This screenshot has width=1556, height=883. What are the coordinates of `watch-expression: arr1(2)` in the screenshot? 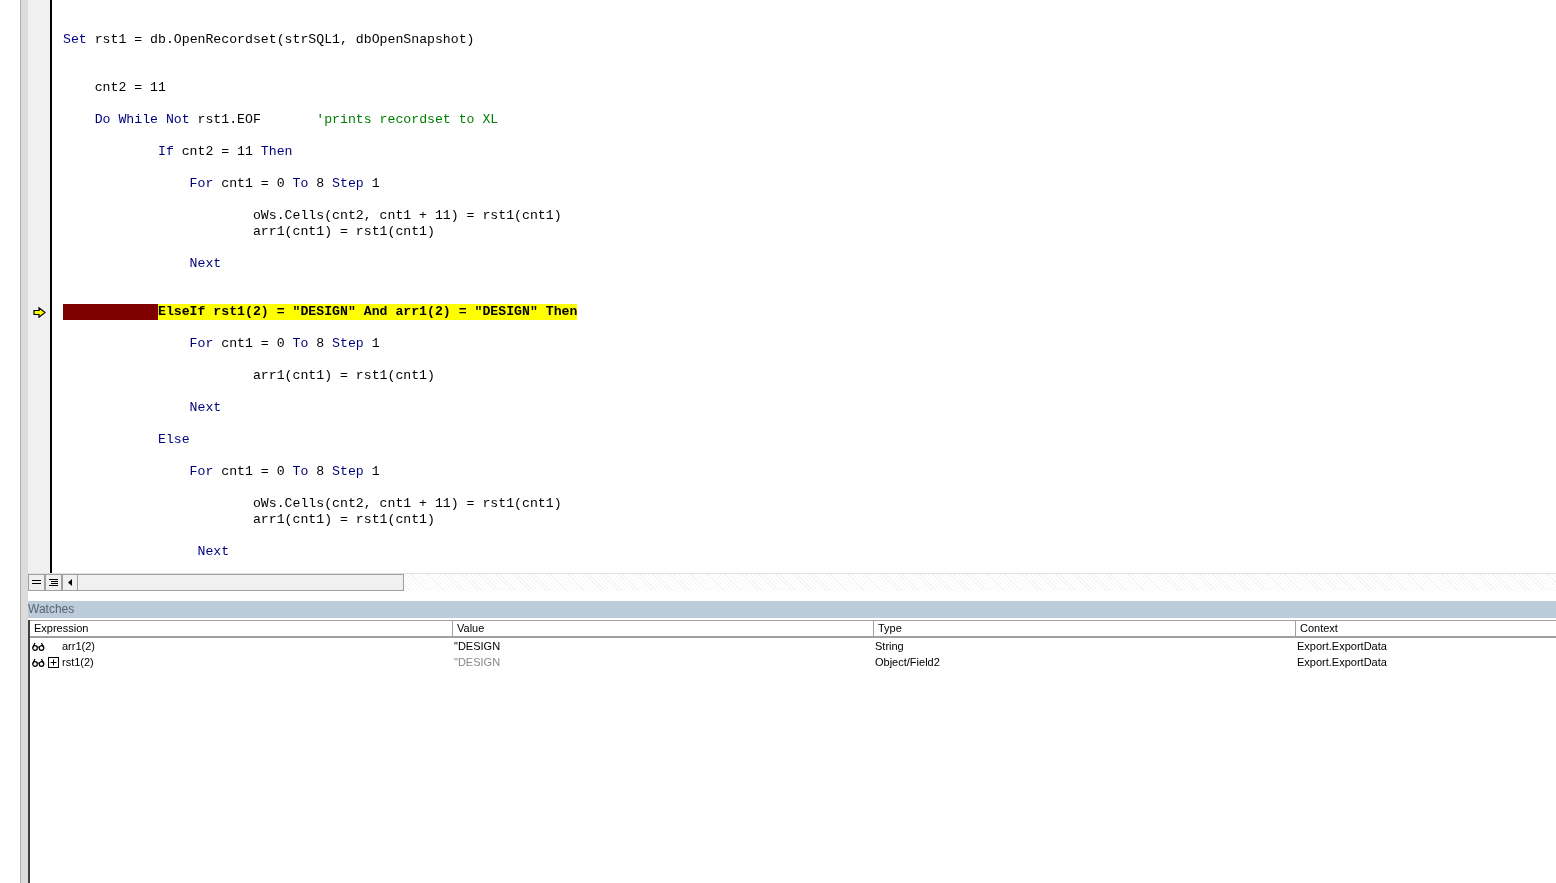 It's located at (78, 646).